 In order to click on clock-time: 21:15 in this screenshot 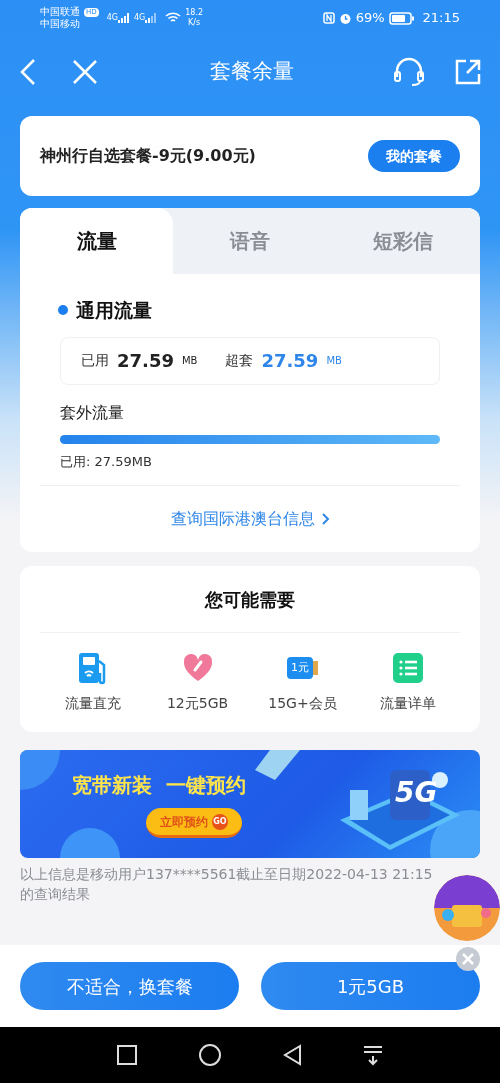, I will do `click(441, 18)`.